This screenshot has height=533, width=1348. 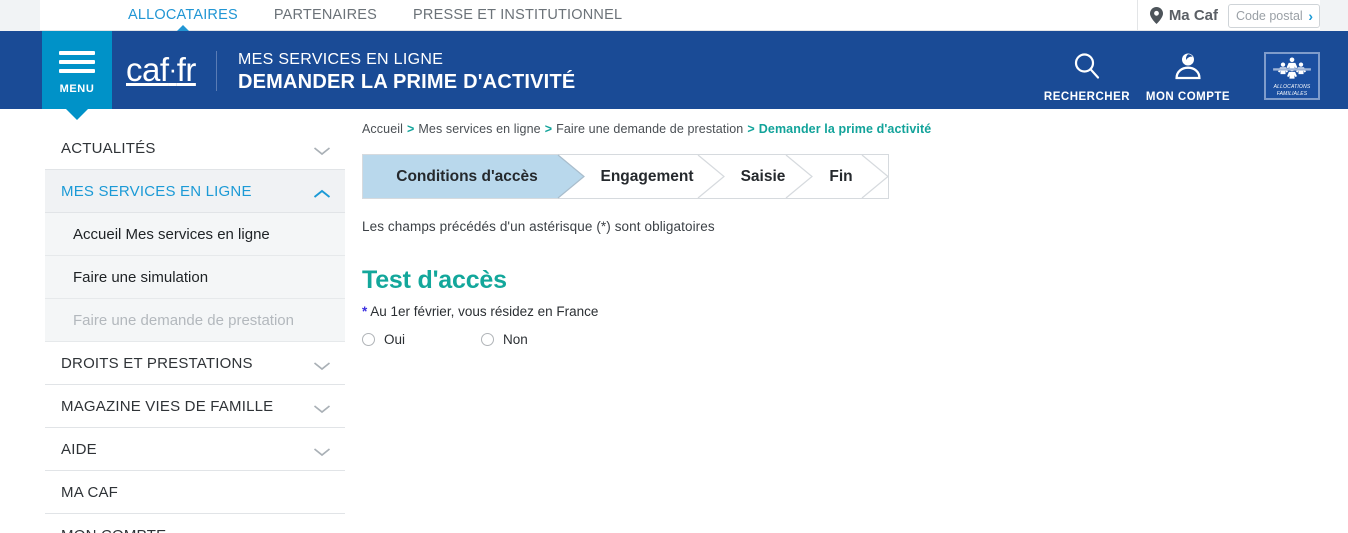 I want to click on page-title: Test d'accès, so click(x=434, y=280).